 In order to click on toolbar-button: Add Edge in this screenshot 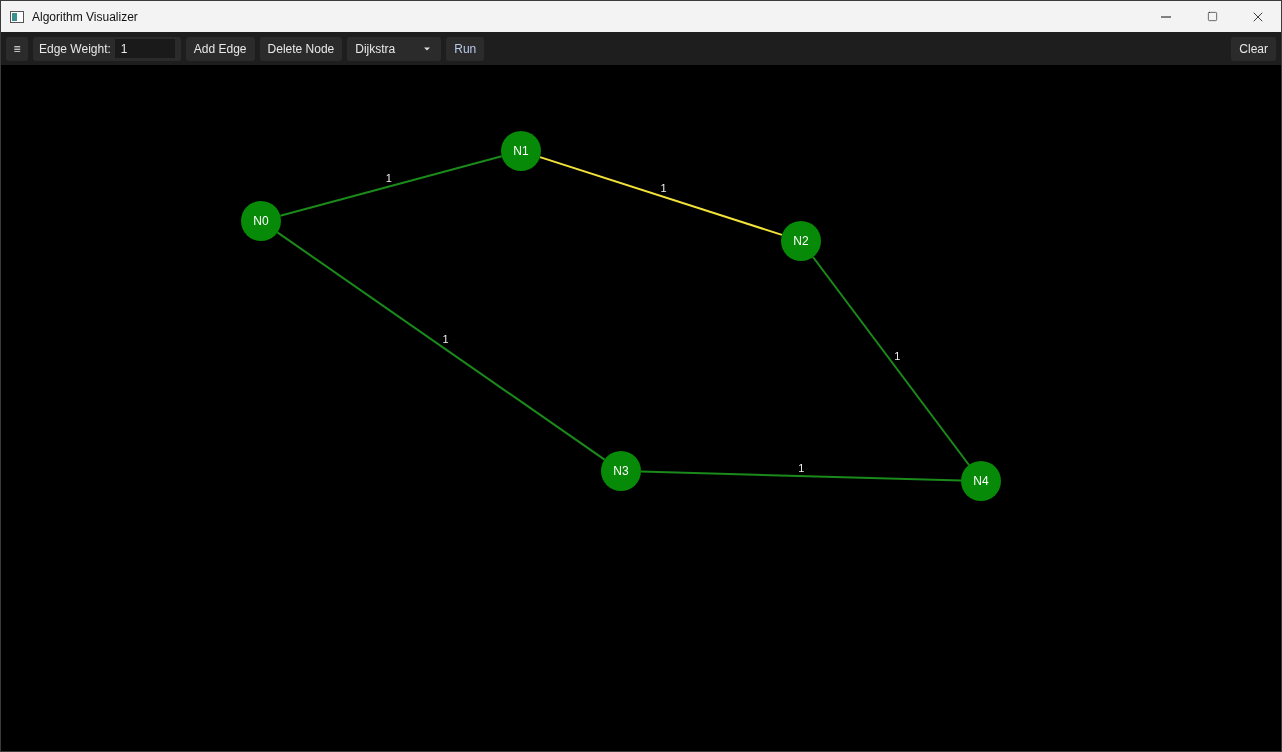, I will do `click(220, 48)`.